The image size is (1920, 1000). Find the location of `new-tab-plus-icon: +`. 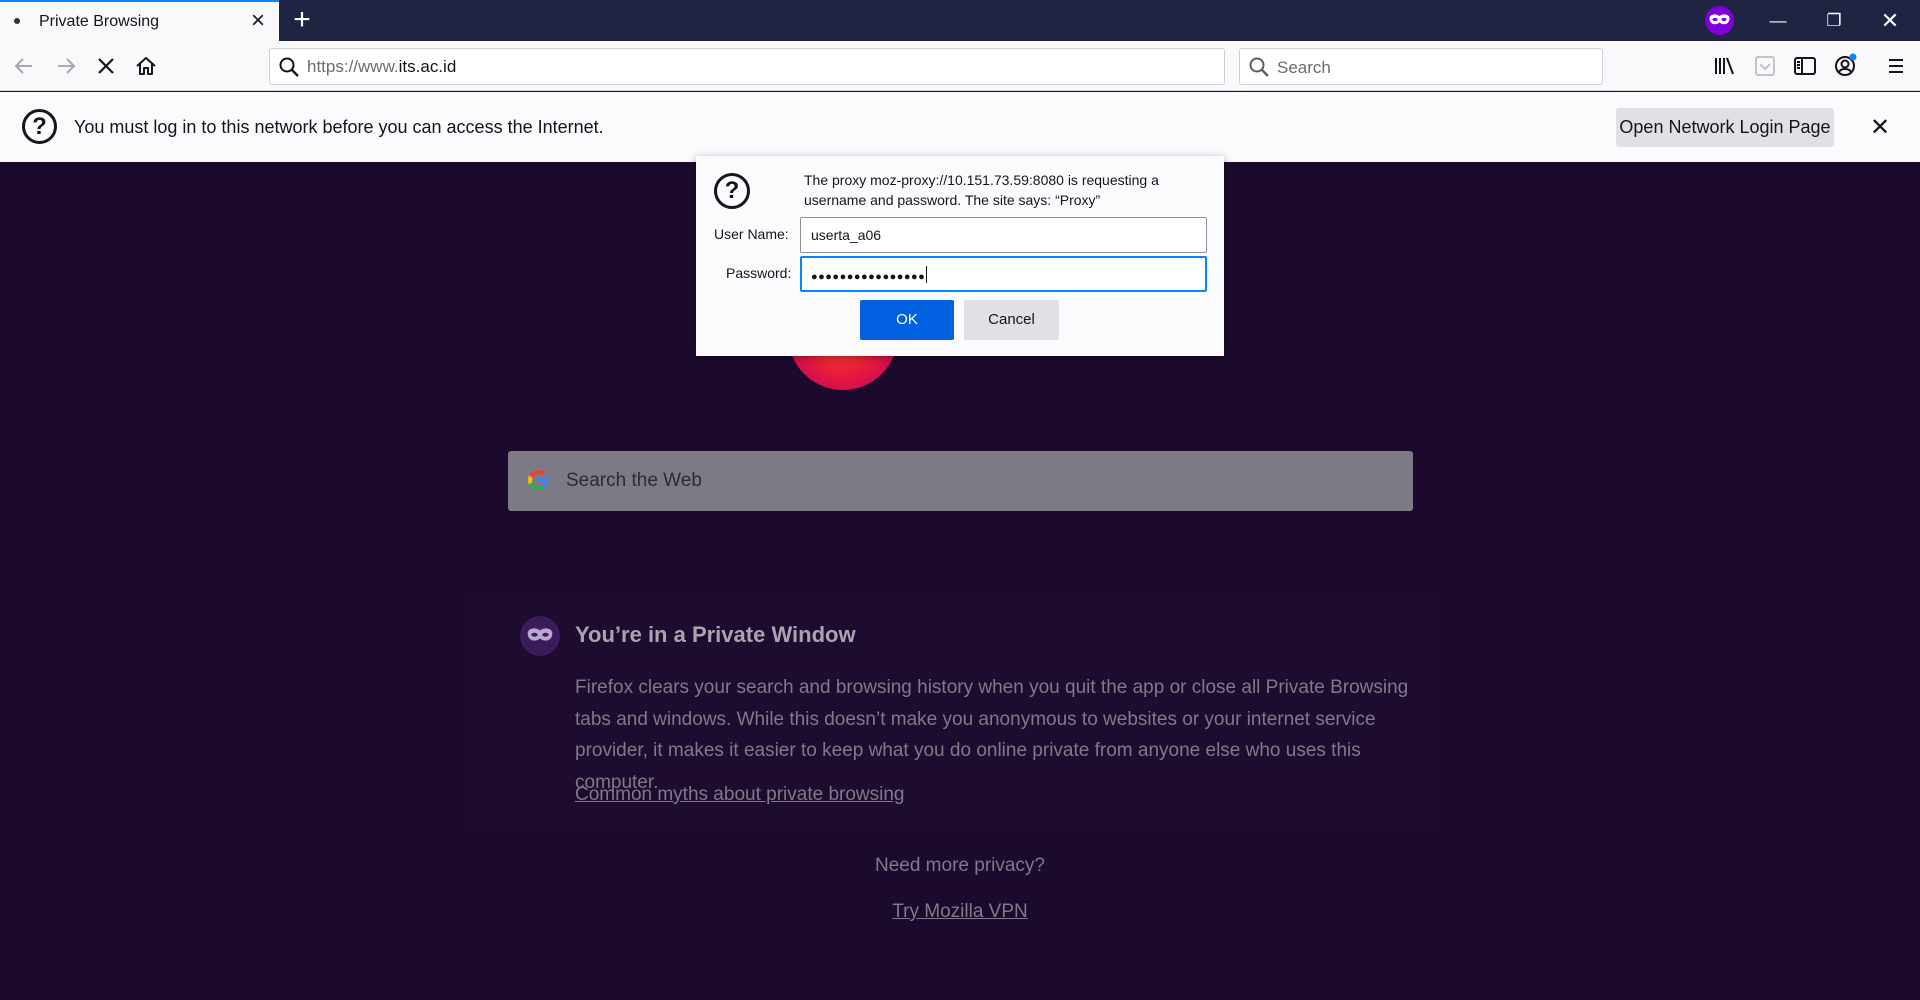

new-tab-plus-icon: + is located at coordinates (302, 20).